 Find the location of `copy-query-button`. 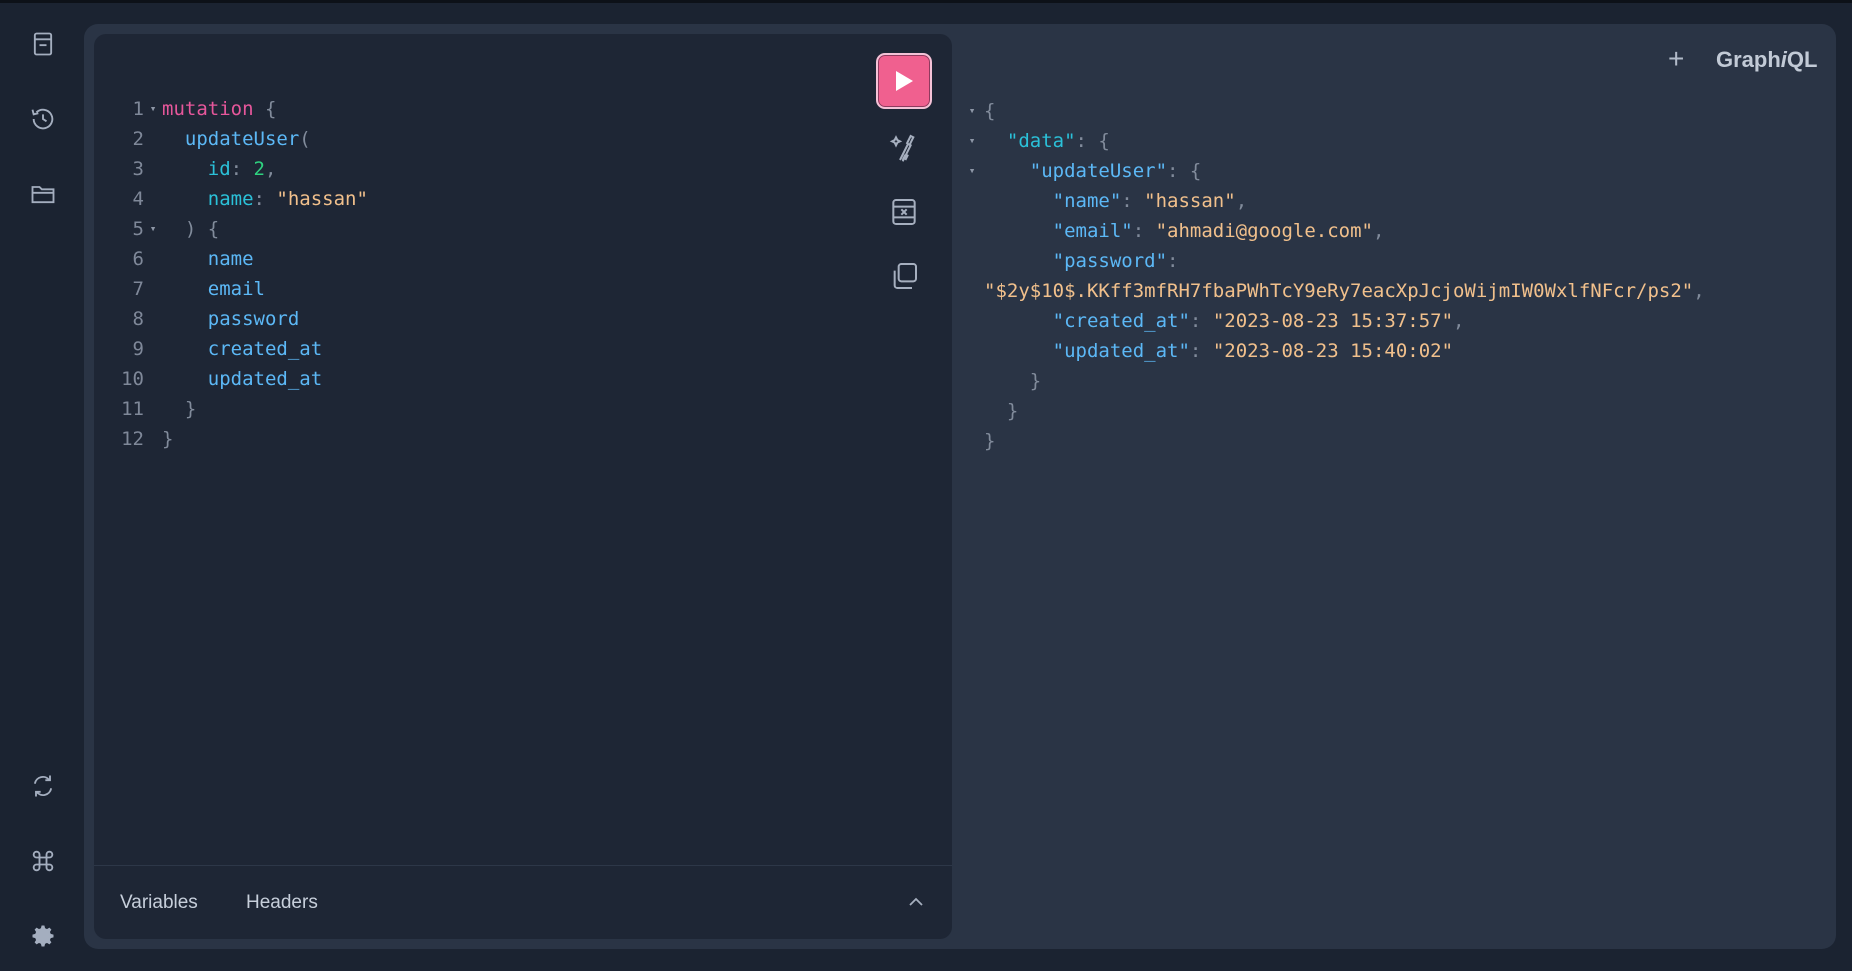

copy-query-button is located at coordinates (904, 276).